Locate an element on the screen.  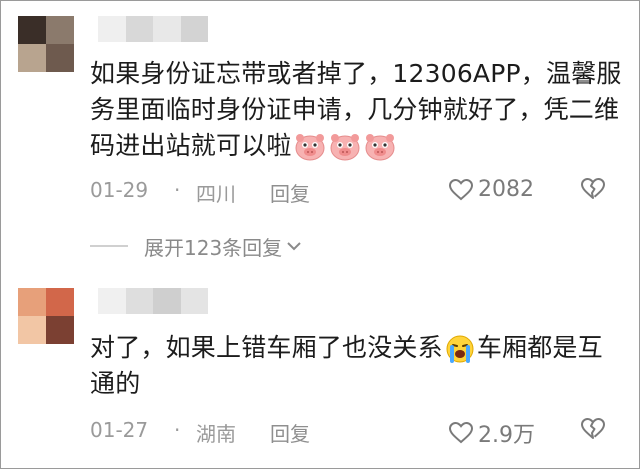
expand-replies-label: 展开123条回复 is located at coordinates (213, 247).